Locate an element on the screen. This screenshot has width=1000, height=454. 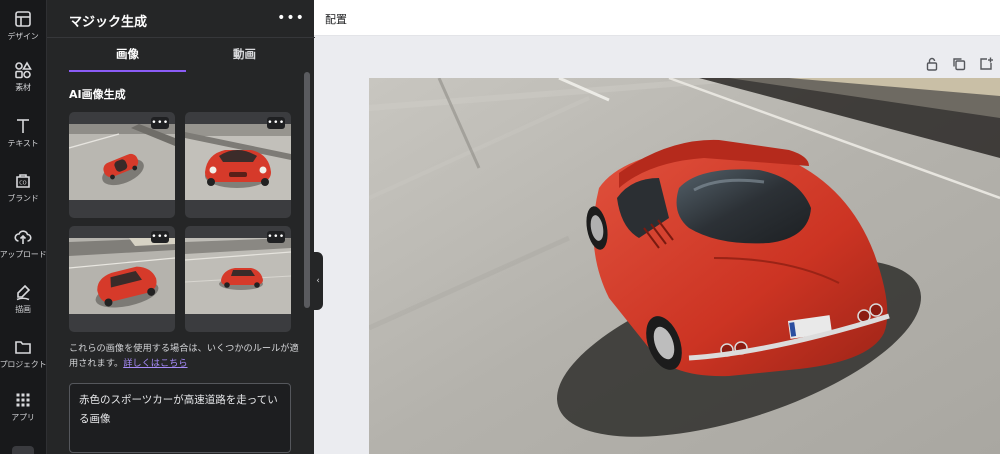
rail-label-upload: アップロード is located at coordinates (23, 254).